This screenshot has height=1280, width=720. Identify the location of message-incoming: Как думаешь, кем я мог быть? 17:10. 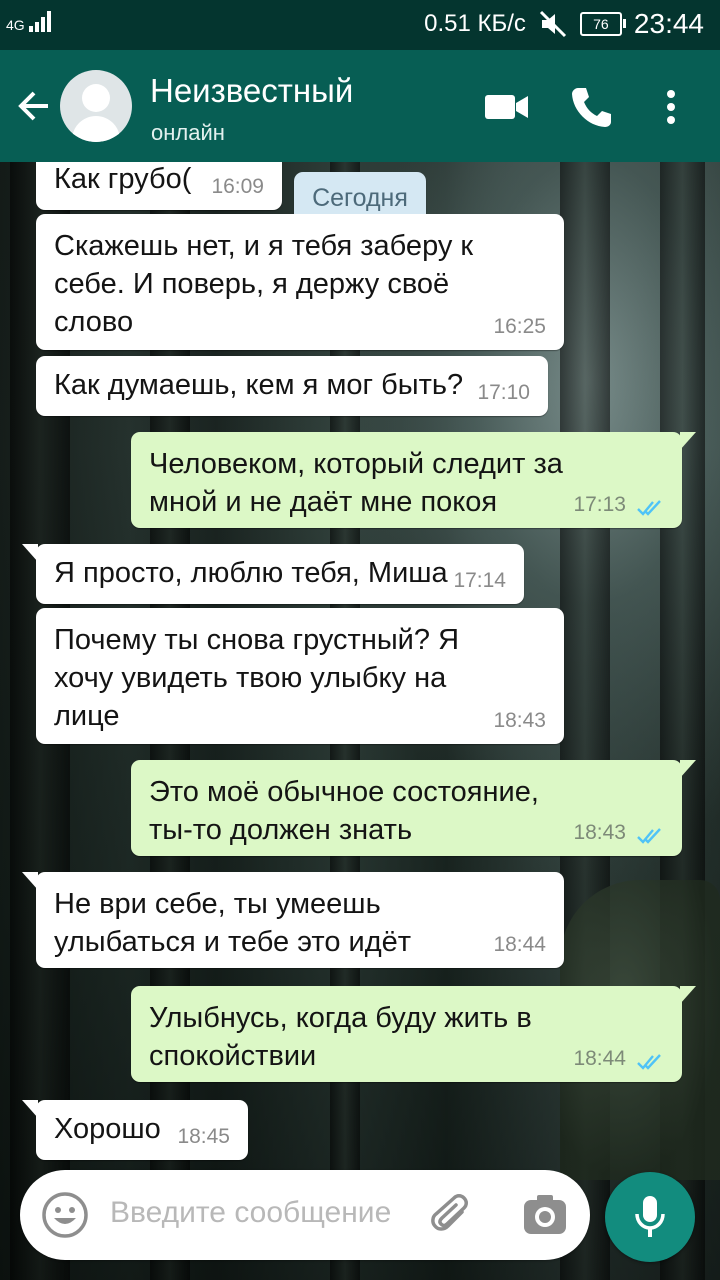
(292, 386).